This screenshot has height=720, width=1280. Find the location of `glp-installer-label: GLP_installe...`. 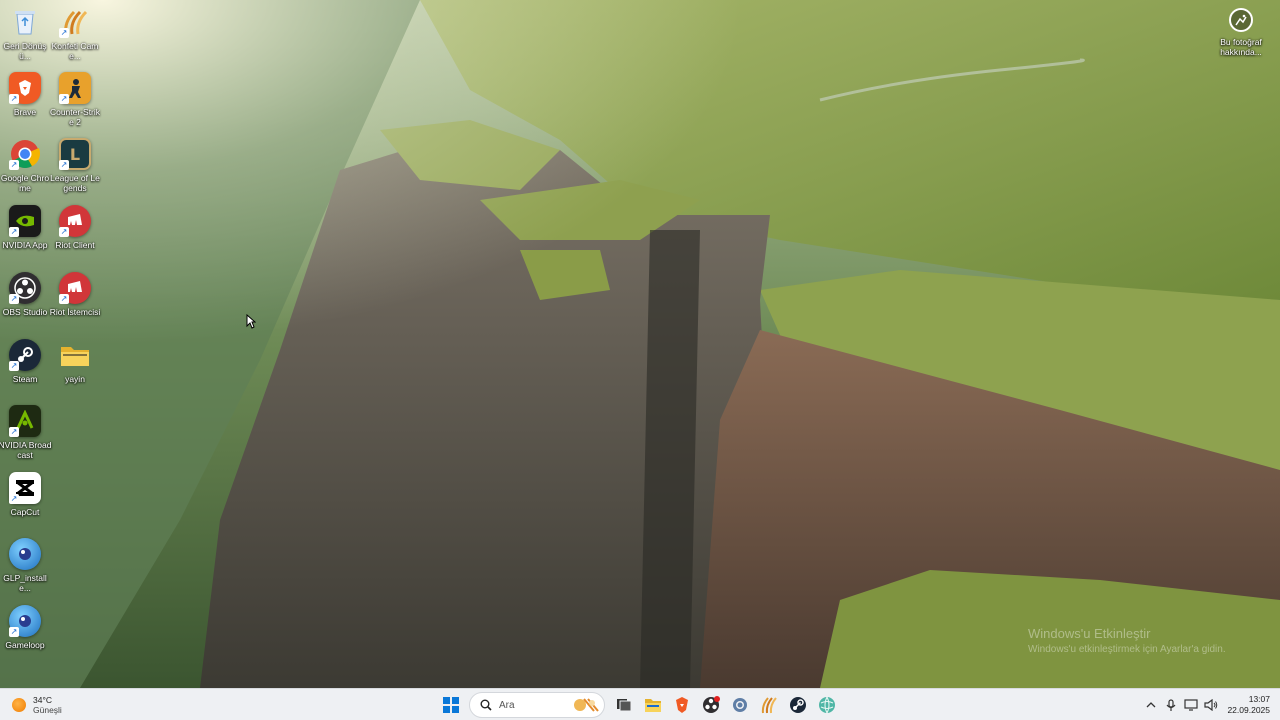

glp-installer-label: GLP_installe... is located at coordinates (25, 583).